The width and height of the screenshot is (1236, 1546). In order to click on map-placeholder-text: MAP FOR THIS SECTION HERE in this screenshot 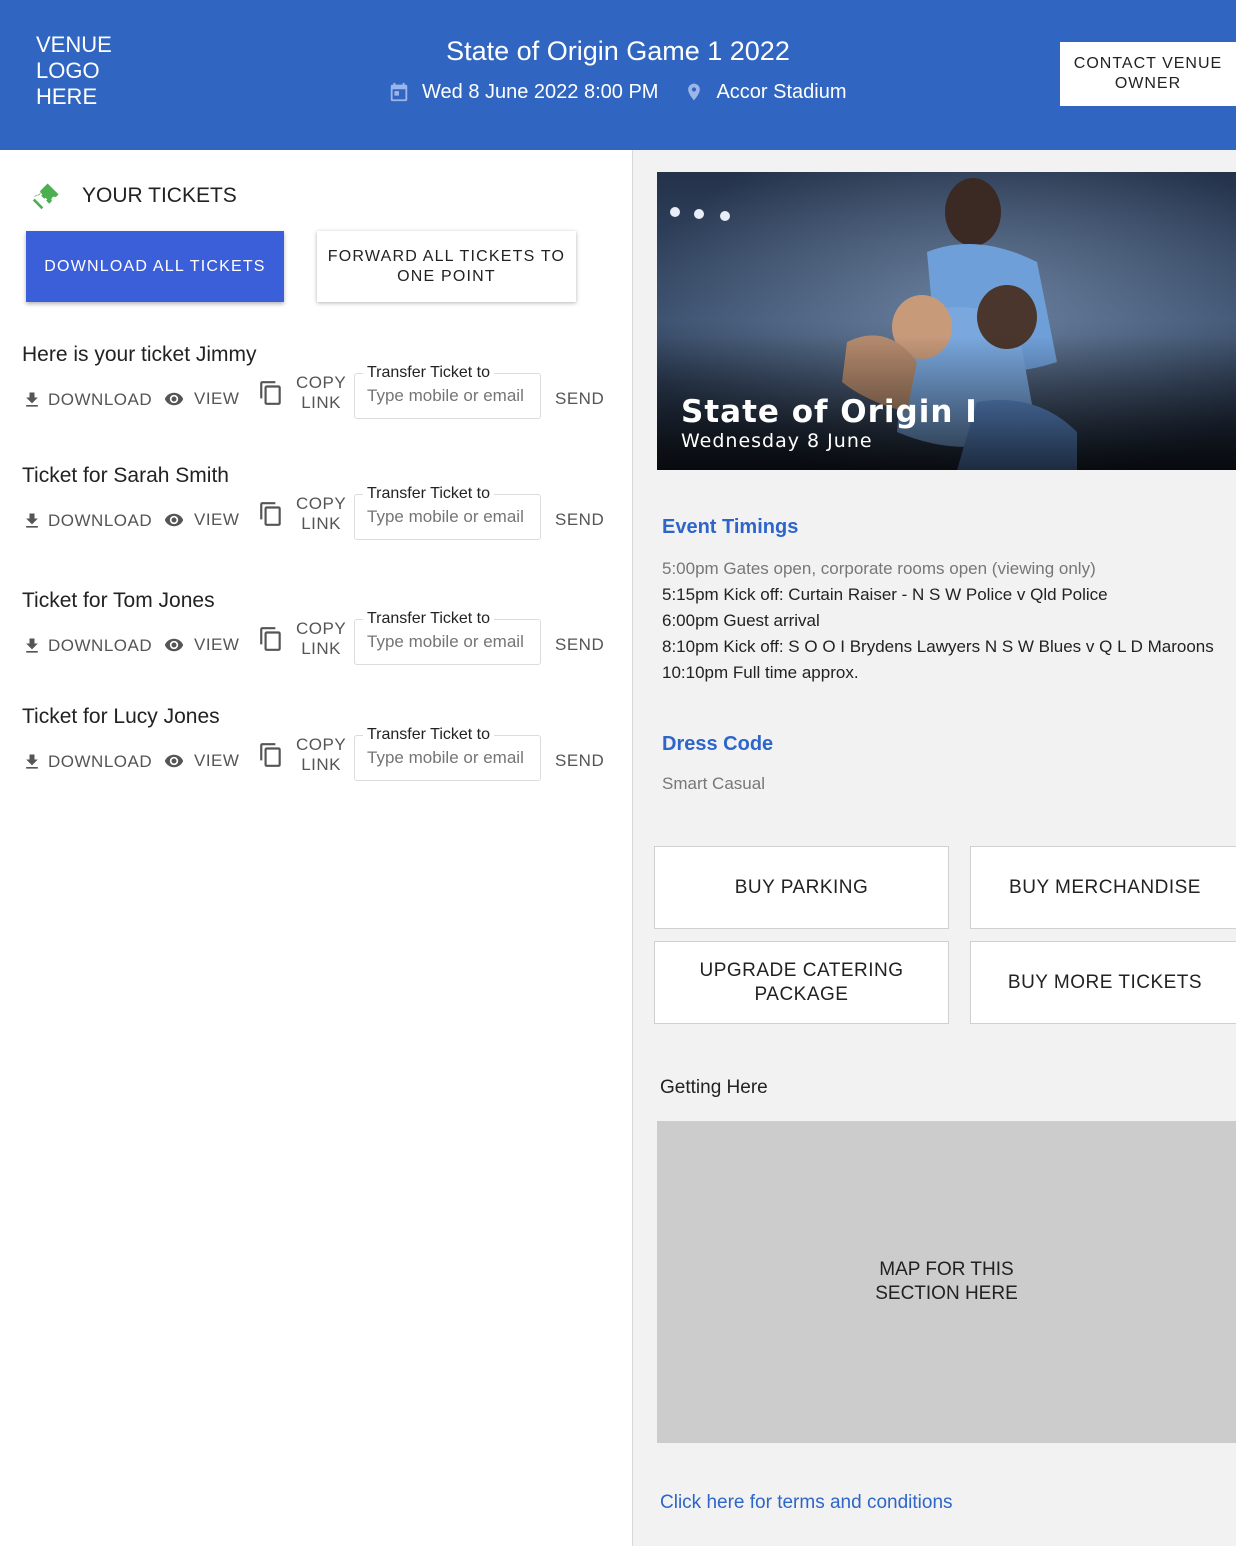, I will do `click(946, 1281)`.